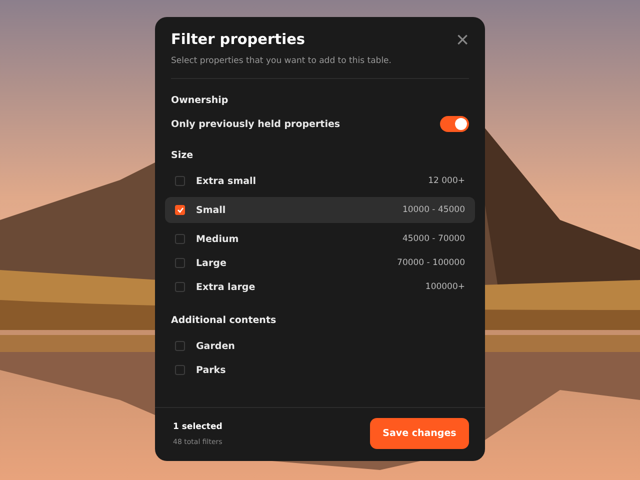 The width and height of the screenshot is (640, 480). I want to click on option-row: Parks, so click(320, 370).